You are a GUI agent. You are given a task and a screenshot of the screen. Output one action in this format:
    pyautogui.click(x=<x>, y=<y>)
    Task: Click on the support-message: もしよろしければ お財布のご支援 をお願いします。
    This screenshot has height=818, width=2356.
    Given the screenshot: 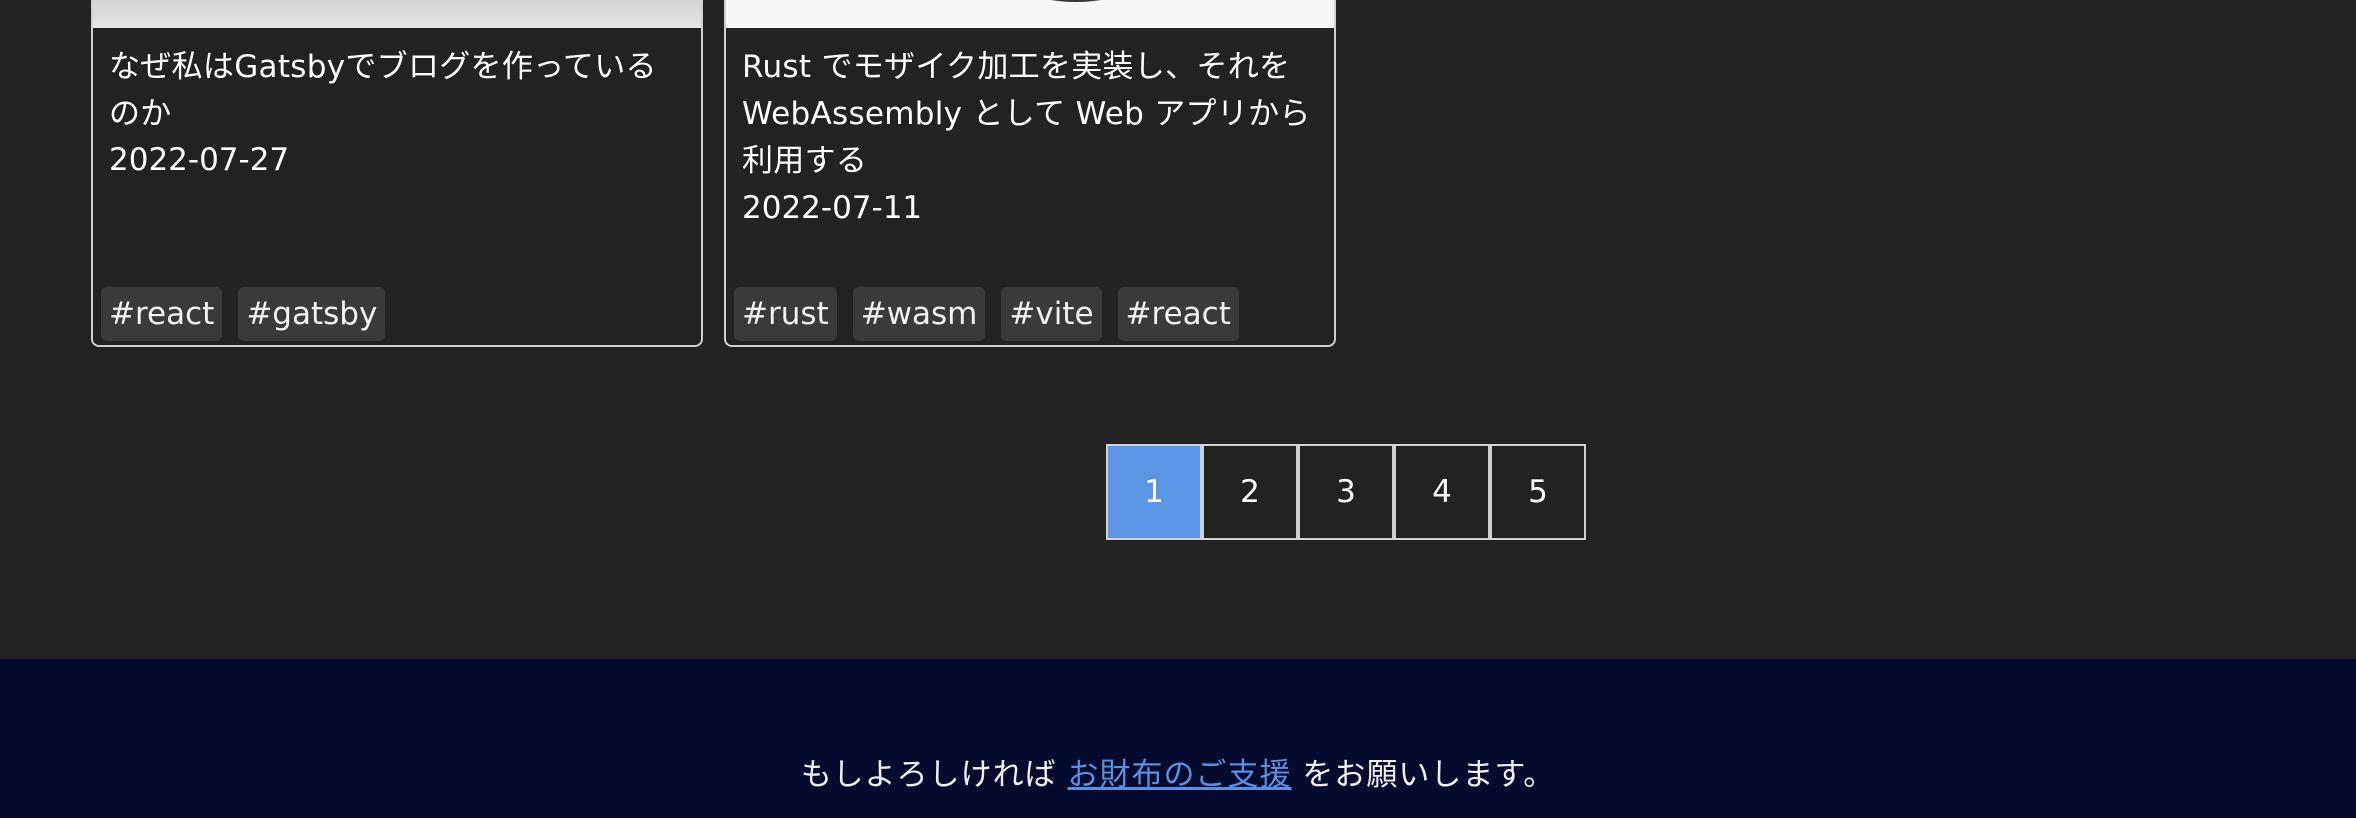 What is the action you would take?
    pyautogui.click(x=1178, y=775)
    